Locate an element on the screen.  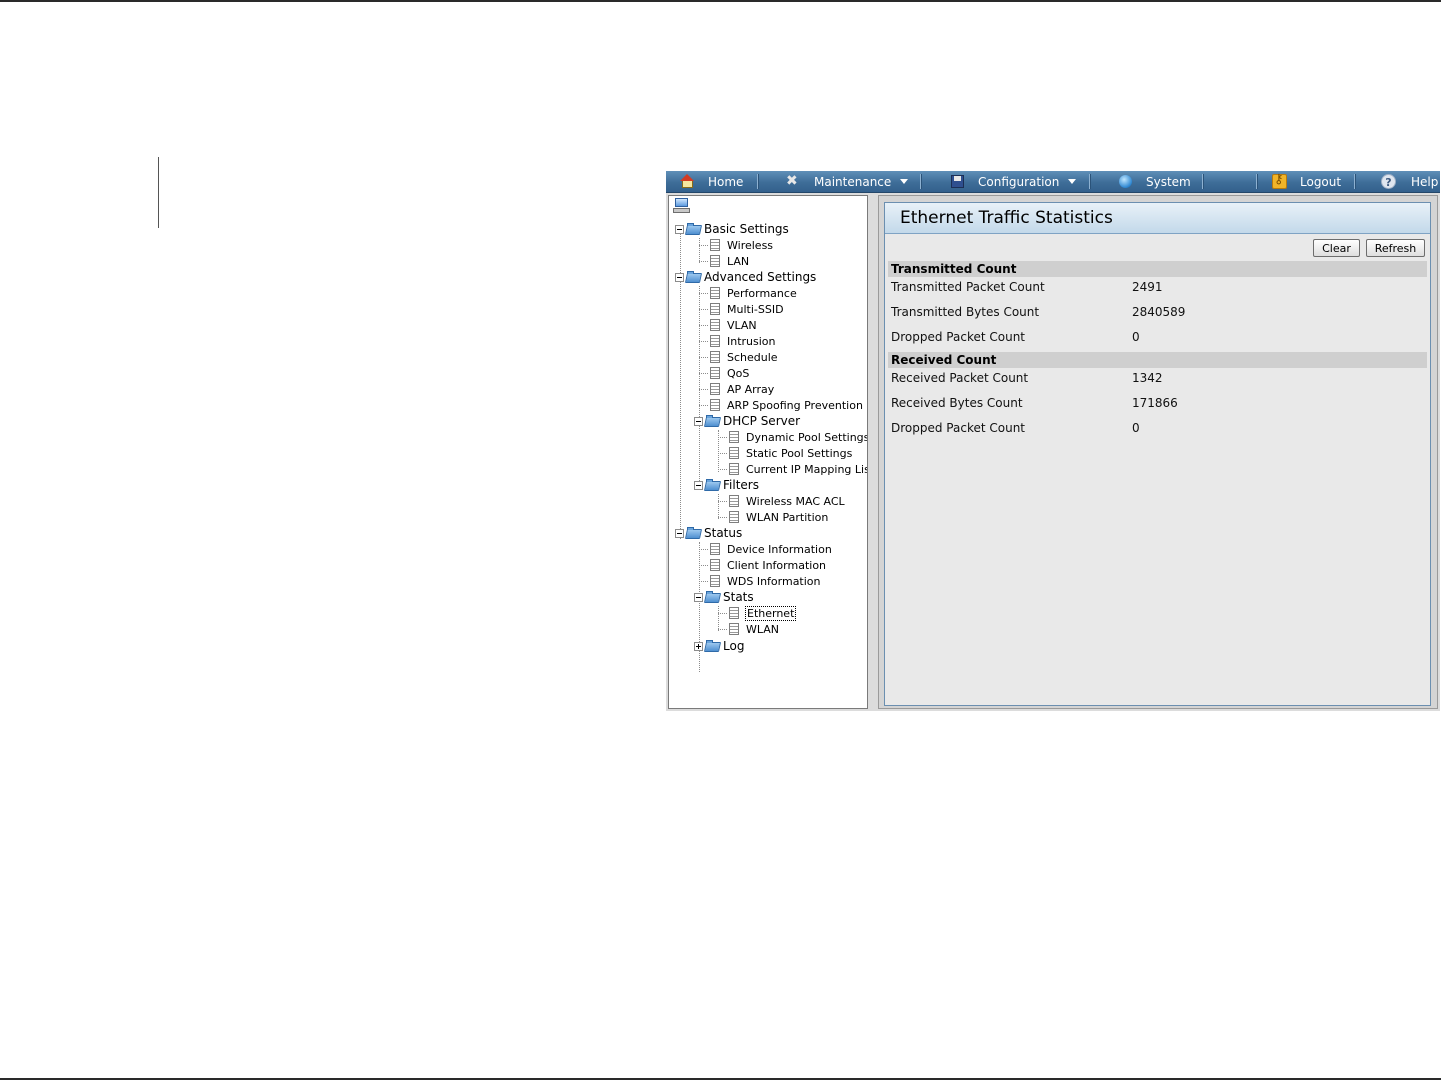
tree-folder-status: Status is located at coordinates (709, 533).